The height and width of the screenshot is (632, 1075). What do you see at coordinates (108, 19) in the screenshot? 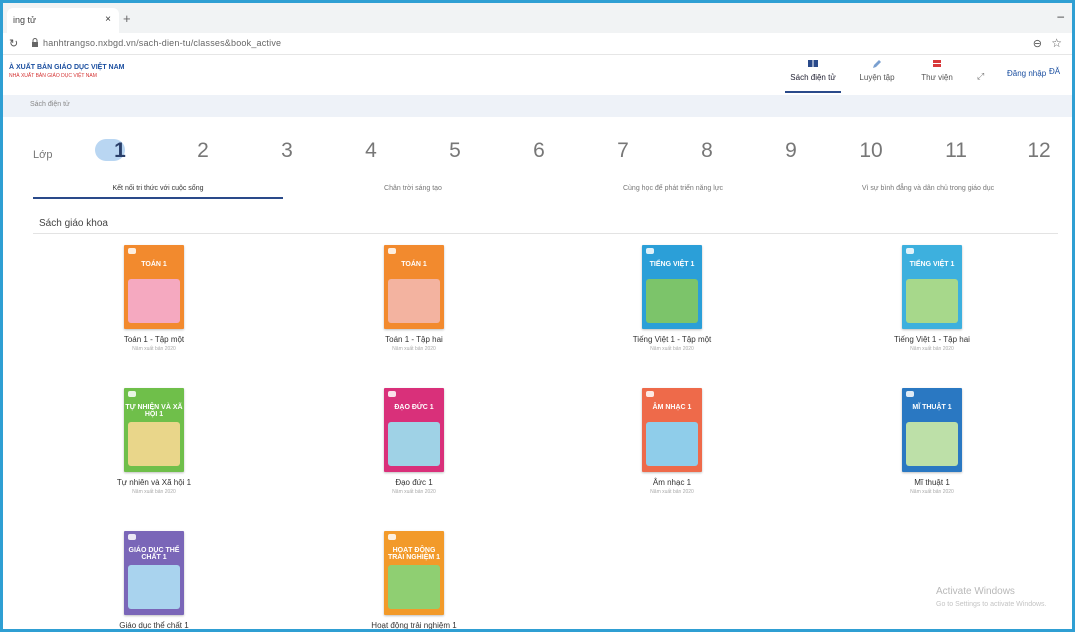
I see `close-icon: ×` at bounding box center [108, 19].